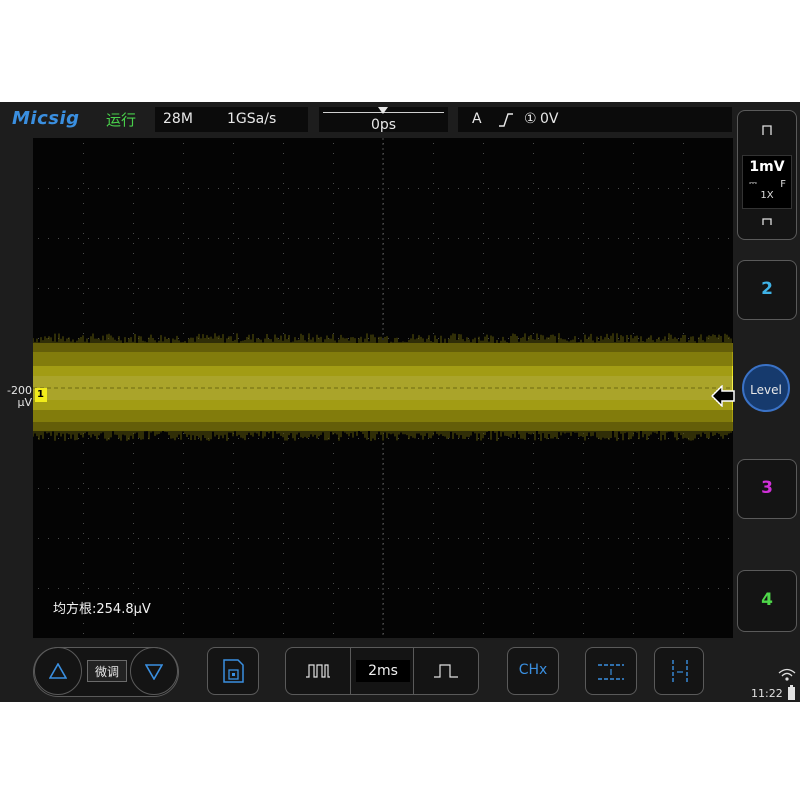 This screenshot has height=800, width=800. What do you see at coordinates (767, 220) in the screenshot?
I see `pulse-down-icon` at bounding box center [767, 220].